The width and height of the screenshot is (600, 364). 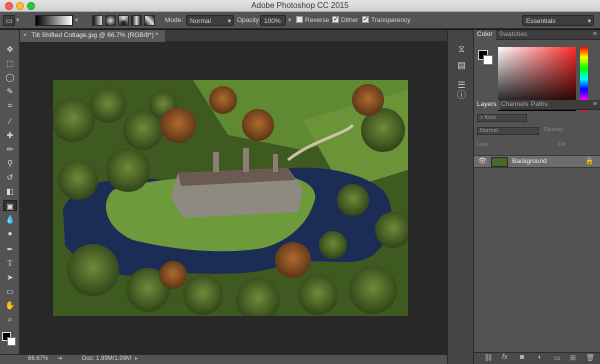 I want to click on dither-label: Dither, so click(x=350, y=20).